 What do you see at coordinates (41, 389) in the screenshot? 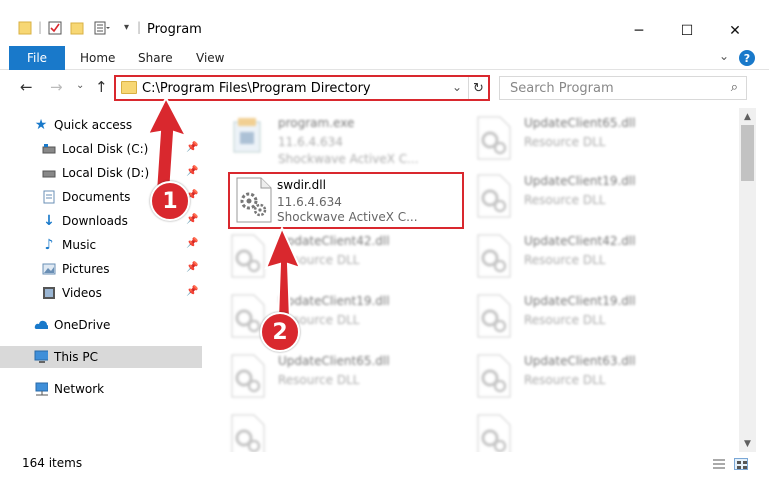
I see `network-icon` at bounding box center [41, 389].